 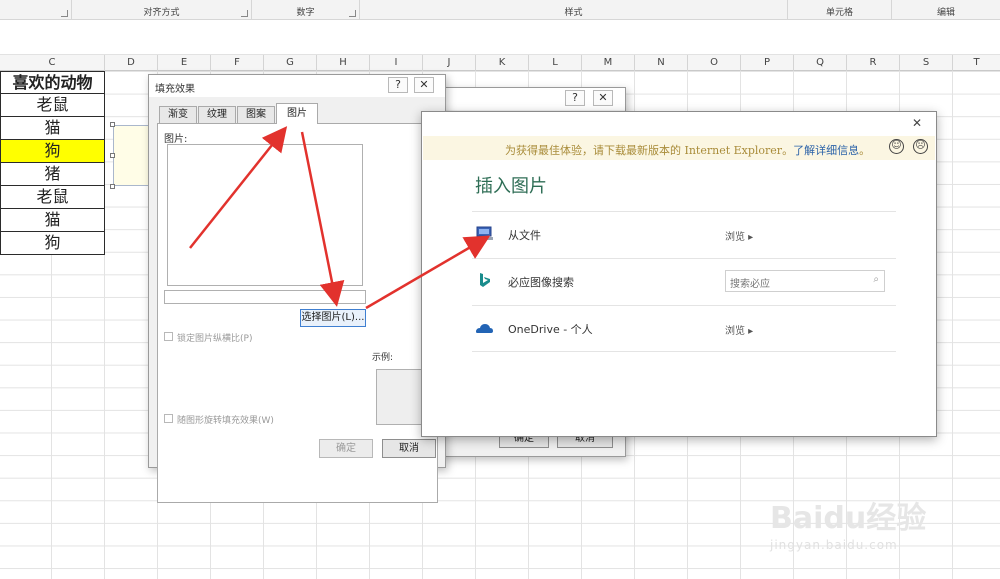 What do you see at coordinates (305, 13) in the screenshot?
I see `ribbon-group-label: 数字` at bounding box center [305, 13].